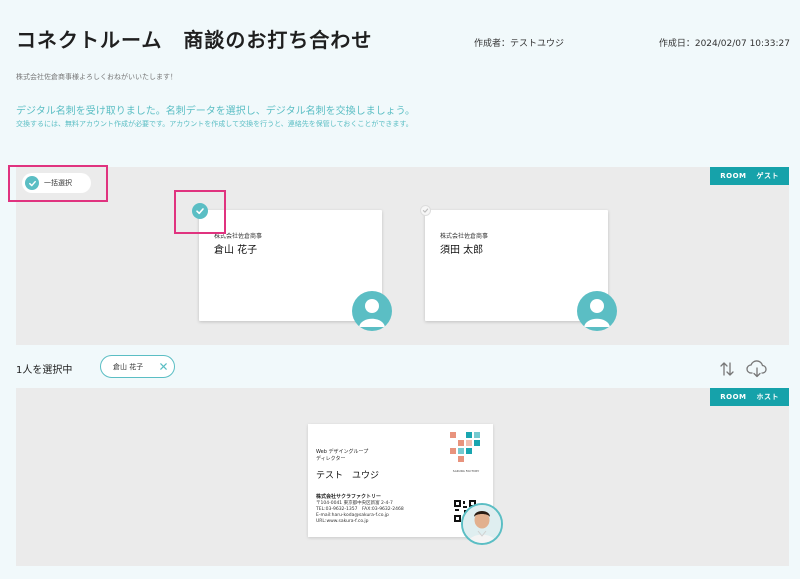 The image size is (800, 579). Describe the element at coordinates (749, 397) in the screenshot. I see `room-host-badge: ROOM ホスト` at that location.